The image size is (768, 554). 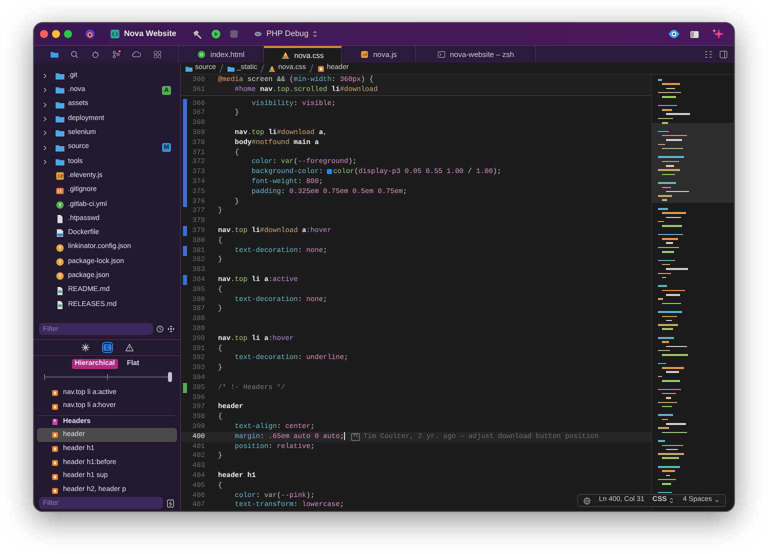 What do you see at coordinates (55, 422) in the screenshot?
I see `bookmark-icon` at bounding box center [55, 422].